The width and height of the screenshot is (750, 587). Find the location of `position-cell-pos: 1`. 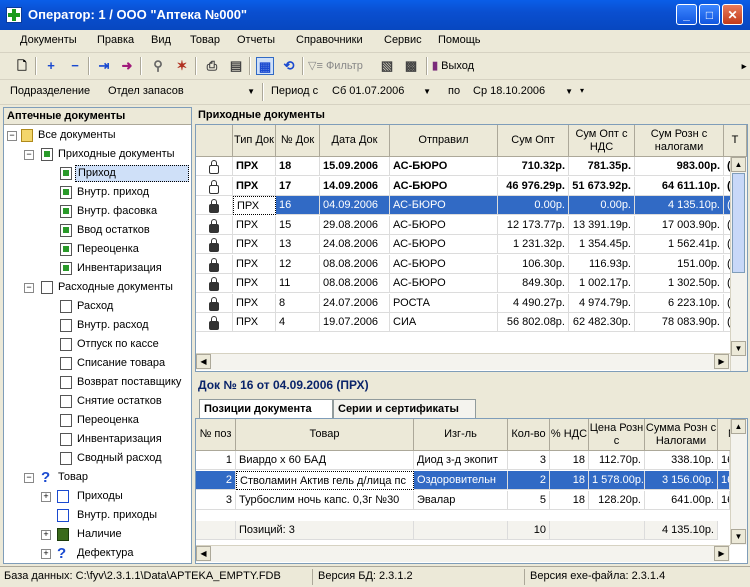

position-cell-pos: 1 is located at coordinates (216, 460).